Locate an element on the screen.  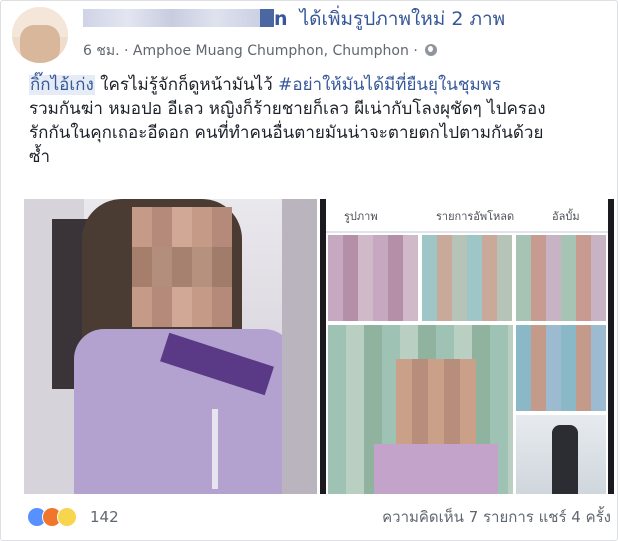
post-action: ได้เพิ่มรูปภาพใหม่ 2 ภาพ is located at coordinates (403, 19).